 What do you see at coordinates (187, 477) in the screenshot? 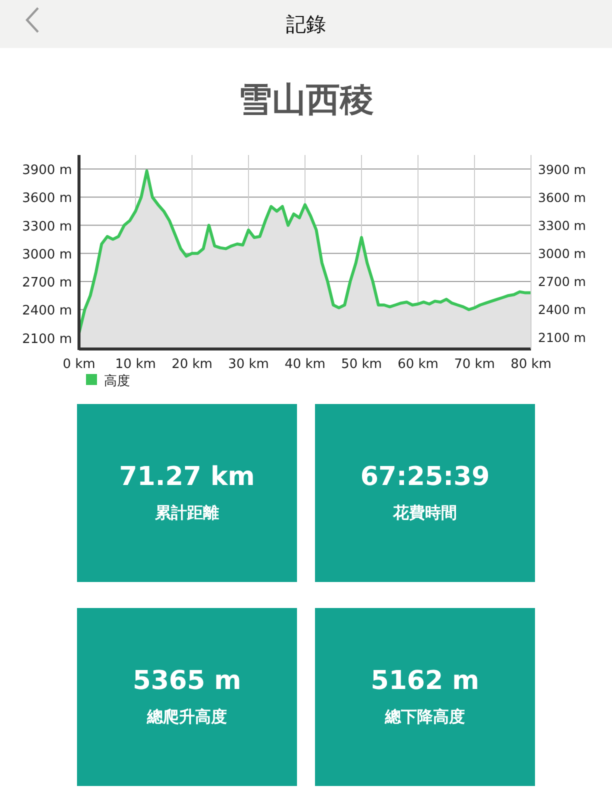
I see `stat-value: 71.27 km` at bounding box center [187, 477].